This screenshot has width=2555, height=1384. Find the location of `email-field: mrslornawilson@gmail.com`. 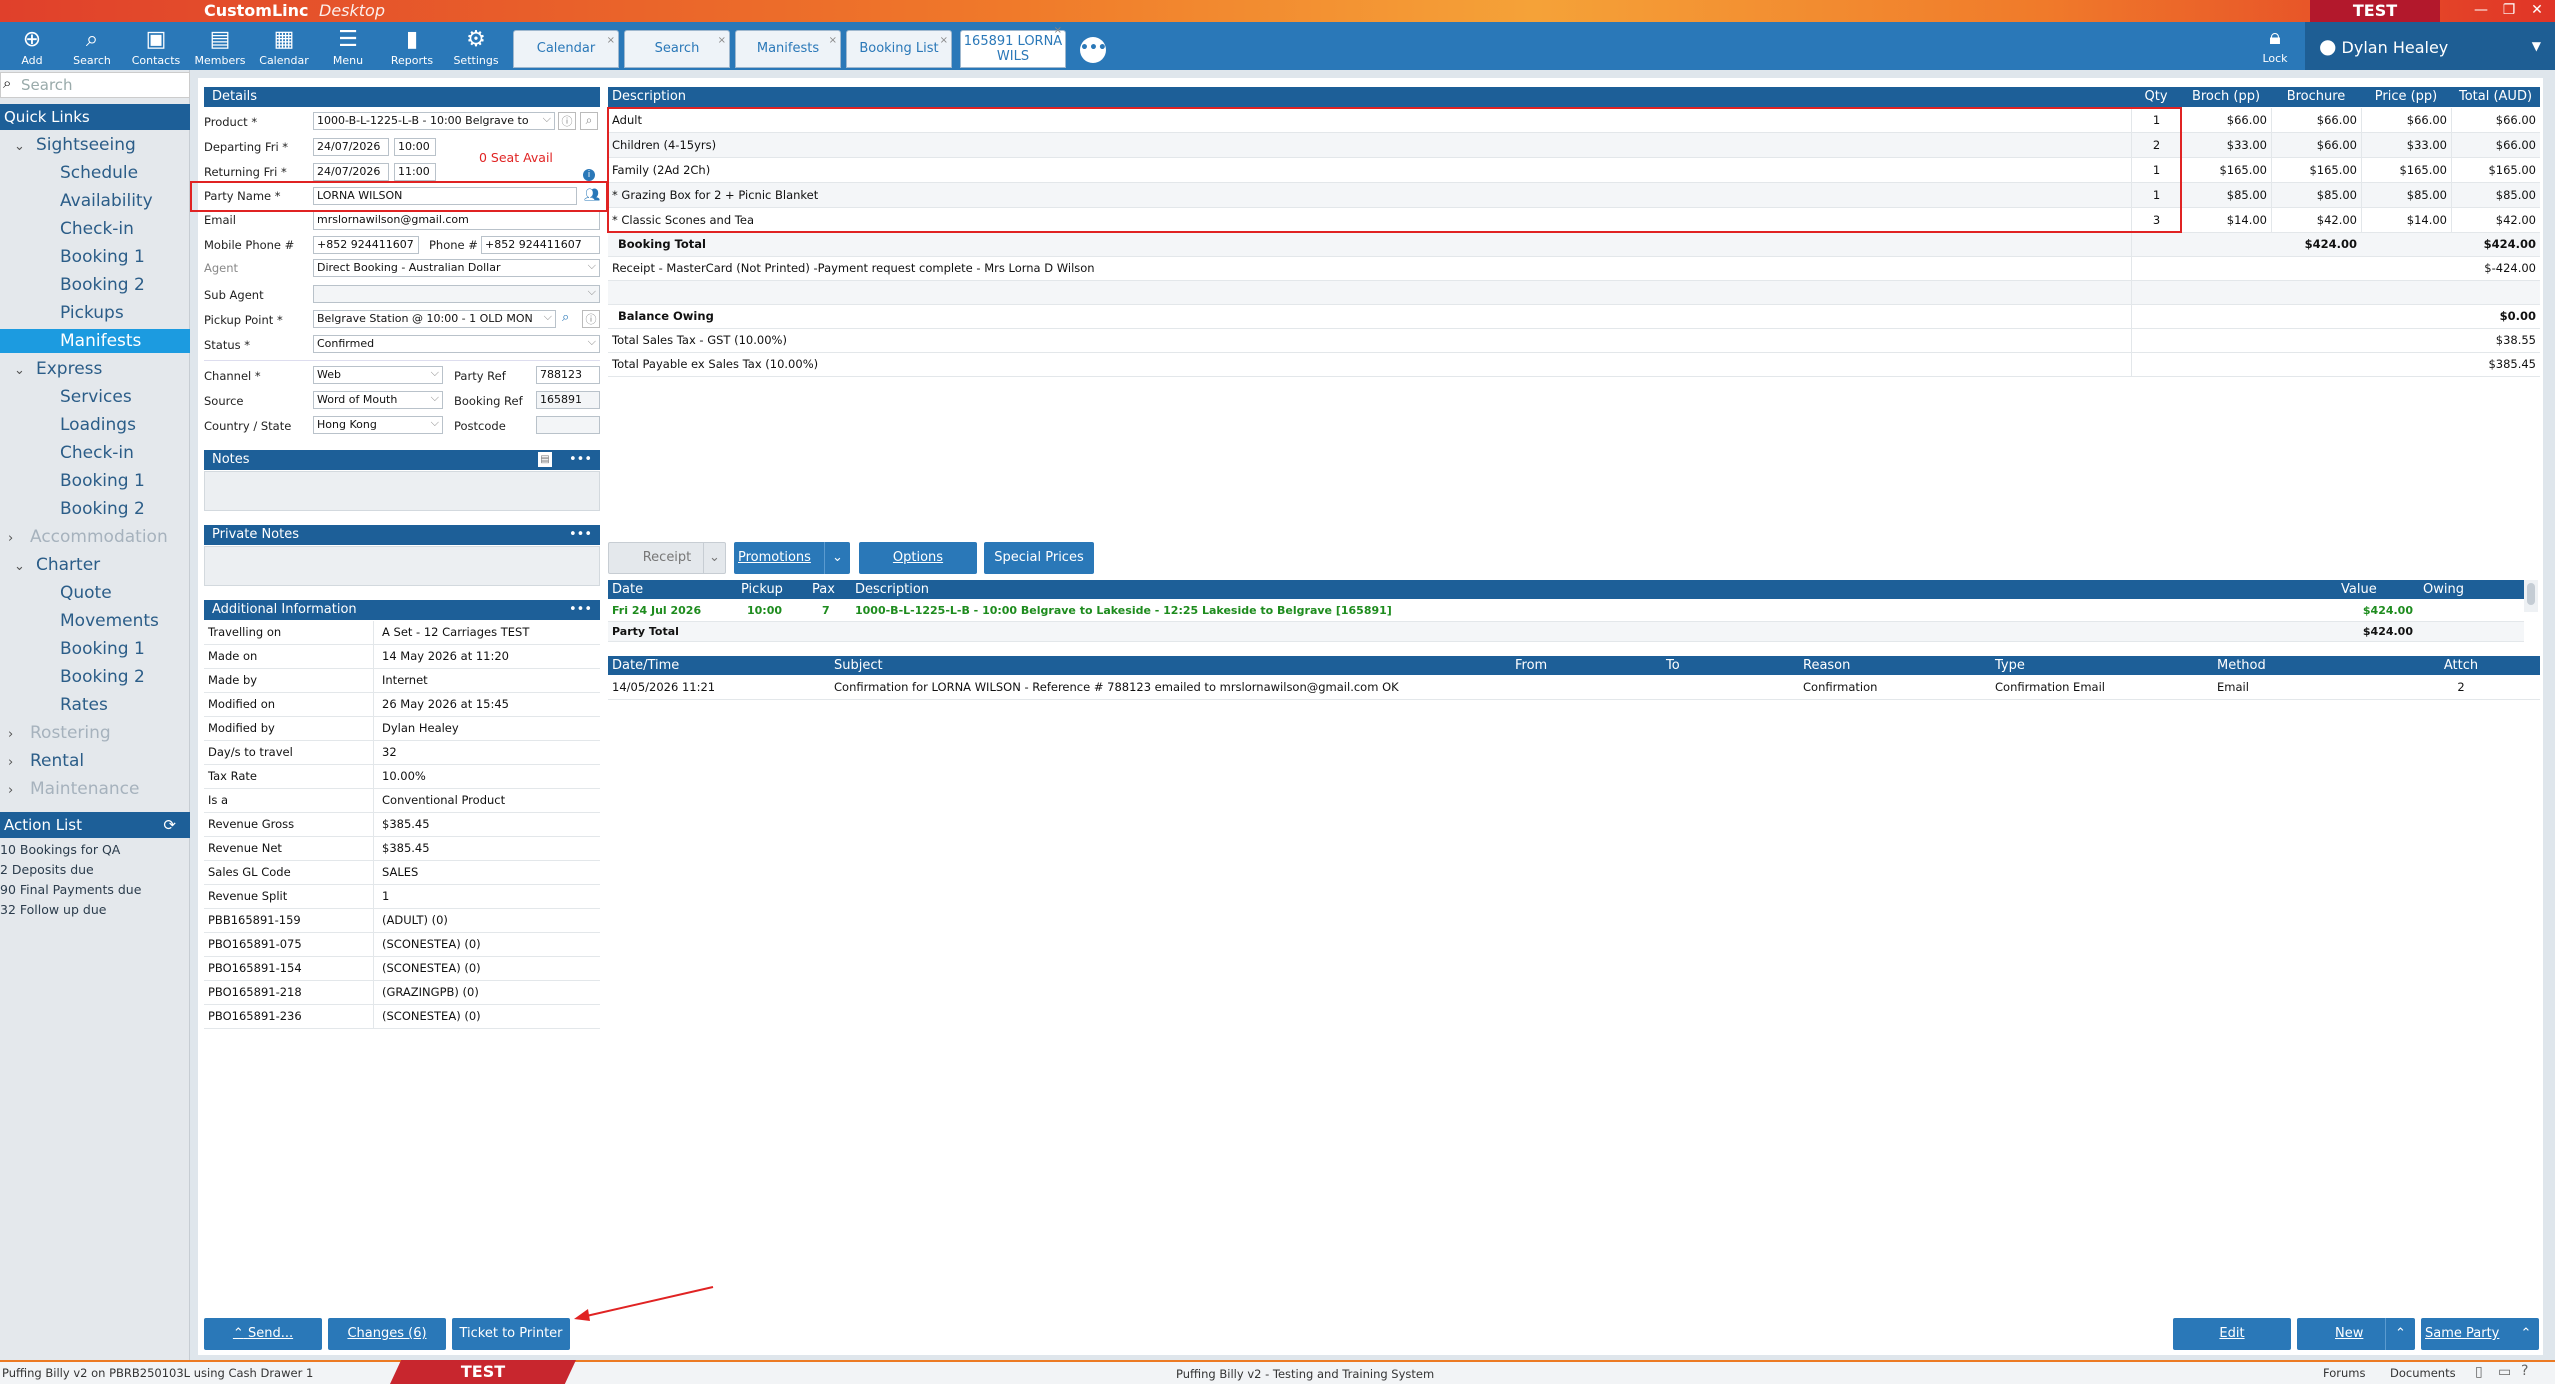

email-field: mrslornawilson@gmail.com is located at coordinates (456, 221).